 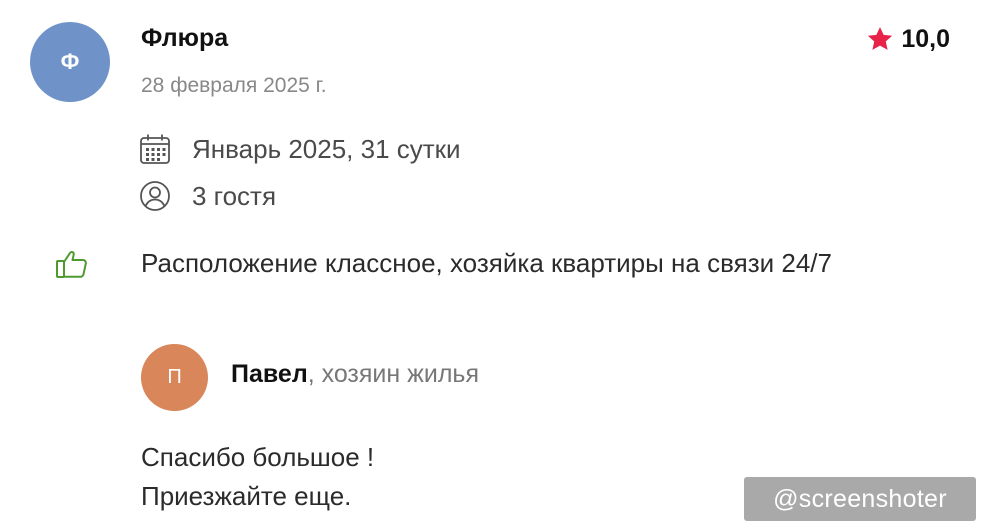 What do you see at coordinates (234, 195) in the screenshot?
I see `guests-count-text: 3 гостя` at bounding box center [234, 195].